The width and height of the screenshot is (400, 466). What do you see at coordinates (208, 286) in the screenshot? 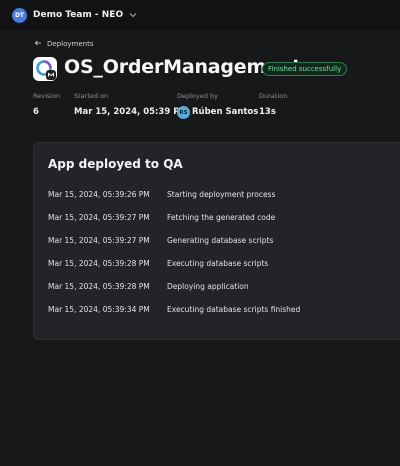
I see `log-message: Deploying application` at bounding box center [208, 286].